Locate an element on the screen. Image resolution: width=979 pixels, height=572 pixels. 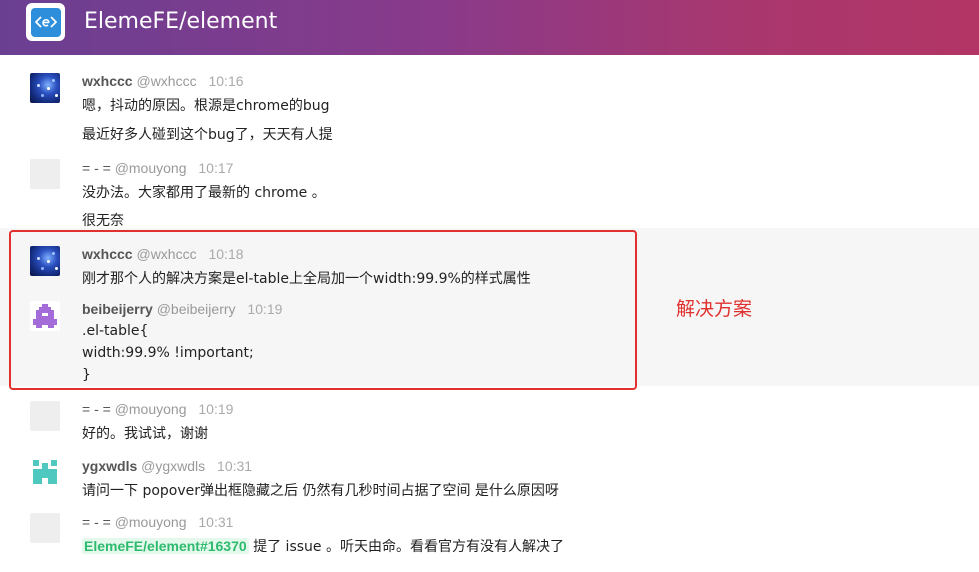
user-name: wxhccc is located at coordinates (107, 81).